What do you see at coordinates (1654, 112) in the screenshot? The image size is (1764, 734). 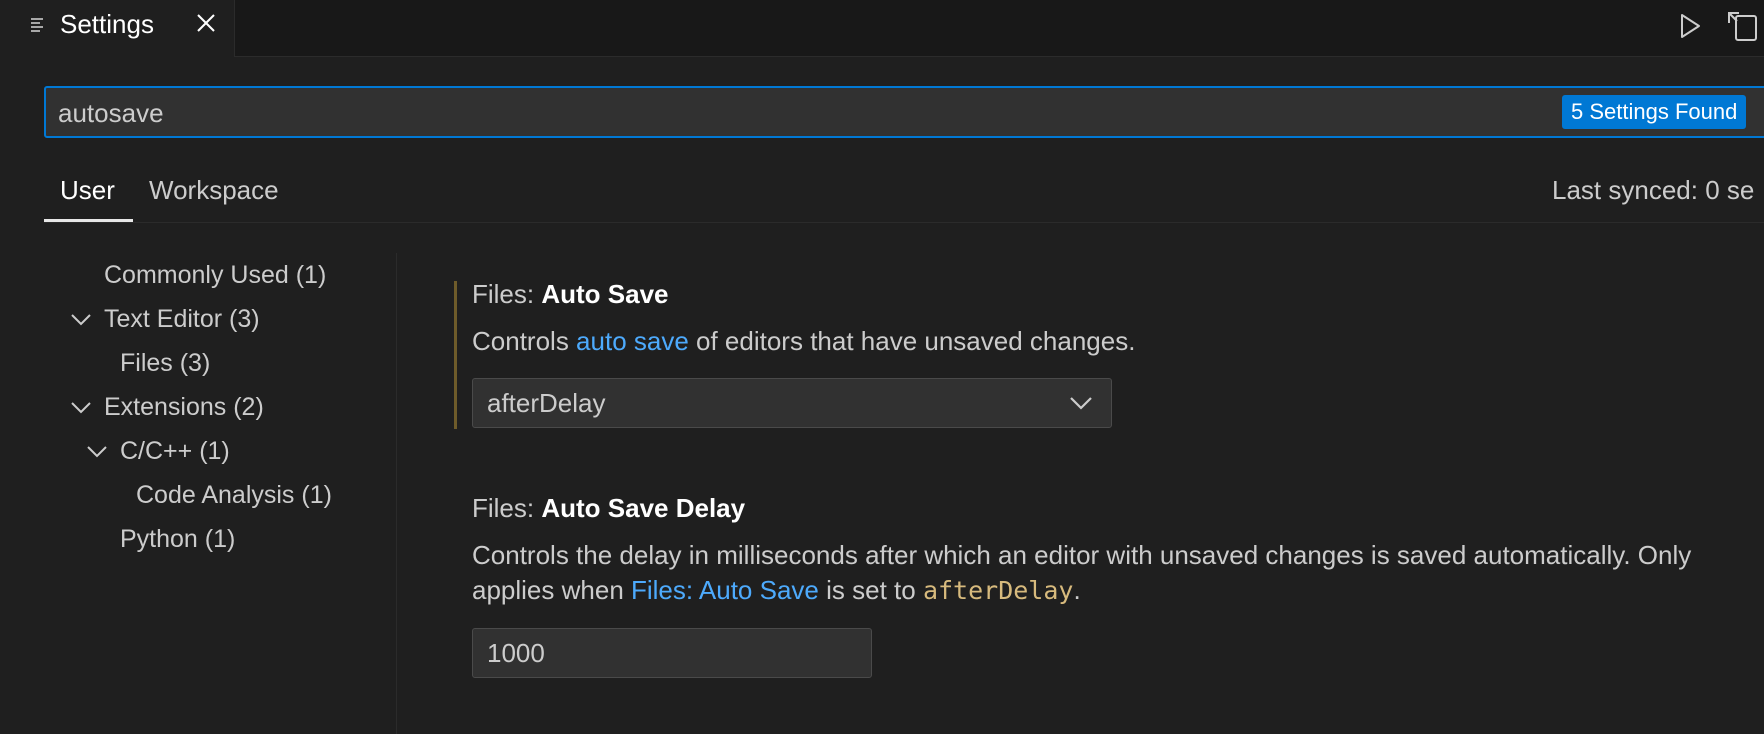 I see `results-count-badge: 5 Settings Found` at bounding box center [1654, 112].